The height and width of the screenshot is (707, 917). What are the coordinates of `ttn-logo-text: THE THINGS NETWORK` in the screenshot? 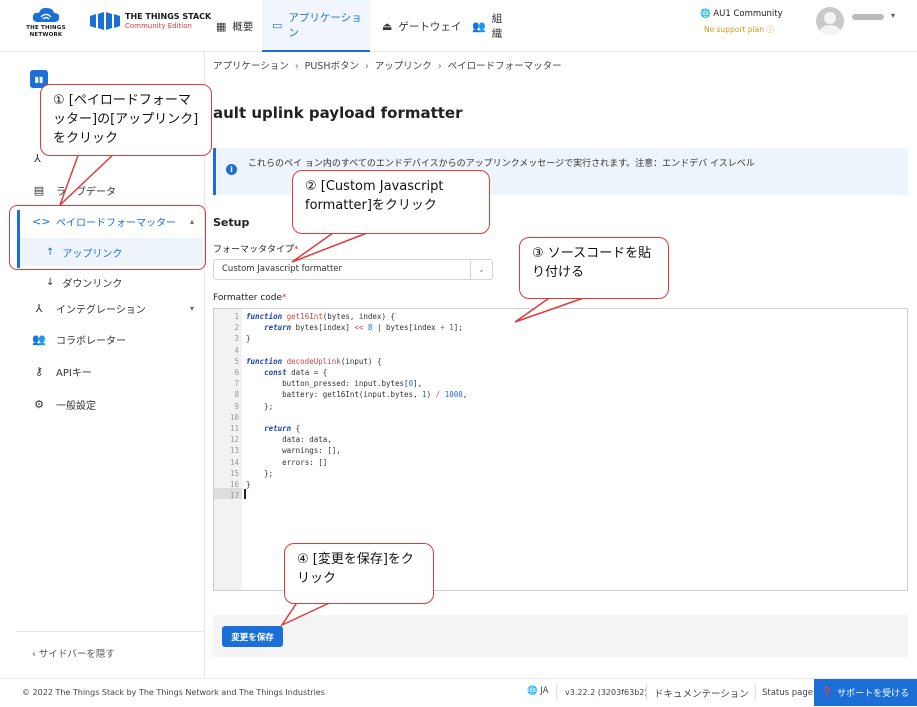 It's located at (46, 31).